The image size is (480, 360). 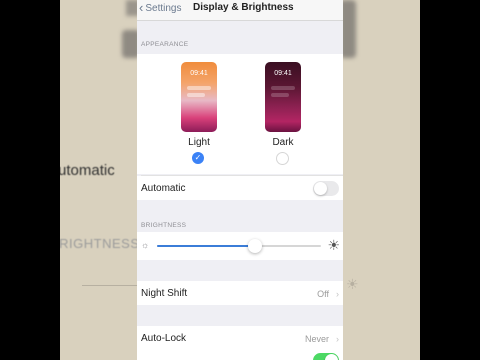 What do you see at coordinates (240, 343) in the screenshot?
I see `auto-lock-row: Auto-Lock Never ›` at bounding box center [240, 343].